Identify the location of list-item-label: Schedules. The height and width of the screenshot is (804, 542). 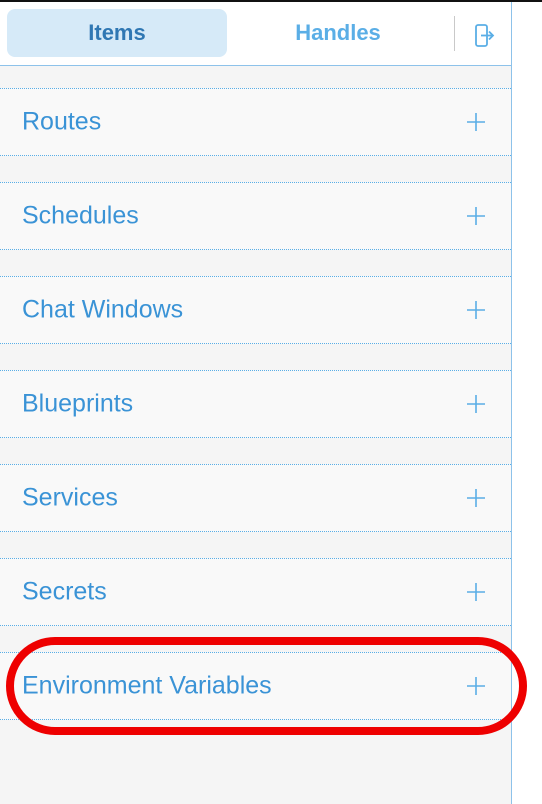
(80, 215).